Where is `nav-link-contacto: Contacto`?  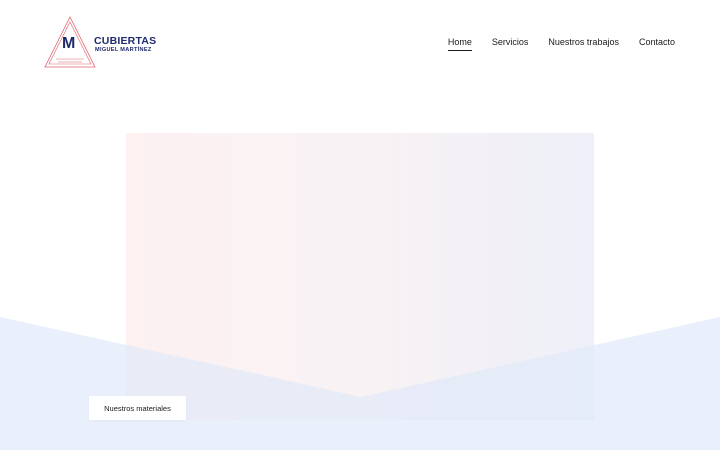
nav-link-contacto: Contacto is located at coordinates (657, 43).